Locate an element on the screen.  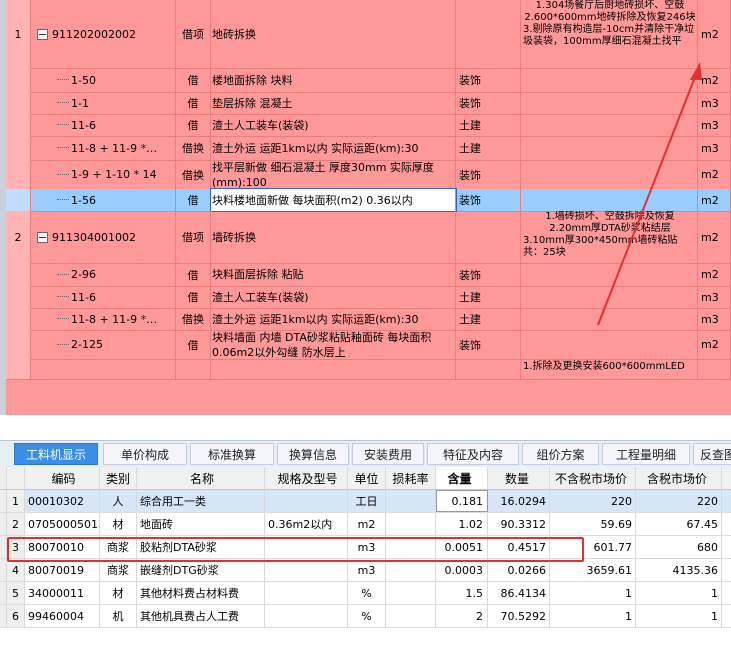
header-loss: 损耗率 is located at coordinates (411, 478).